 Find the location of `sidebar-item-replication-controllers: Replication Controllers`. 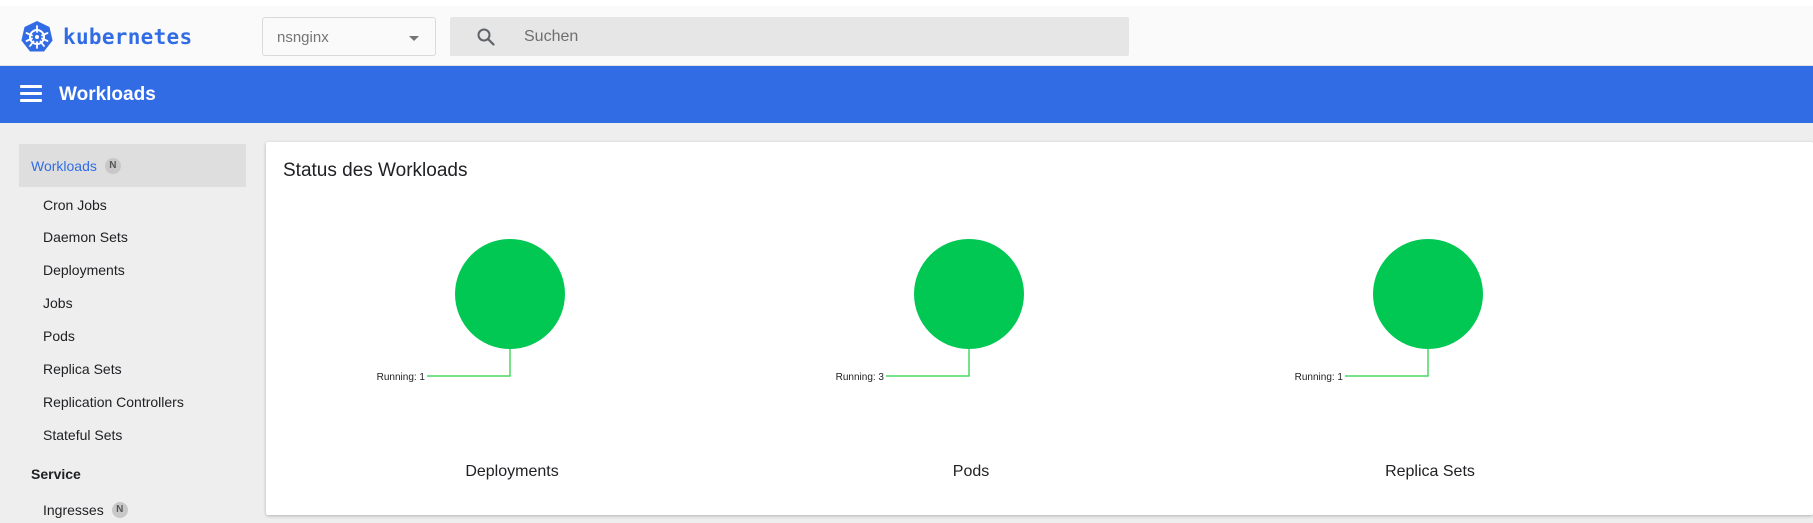

sidebar-item-replication-controllers: Replication Controllers is located at coordinates (113, 402).